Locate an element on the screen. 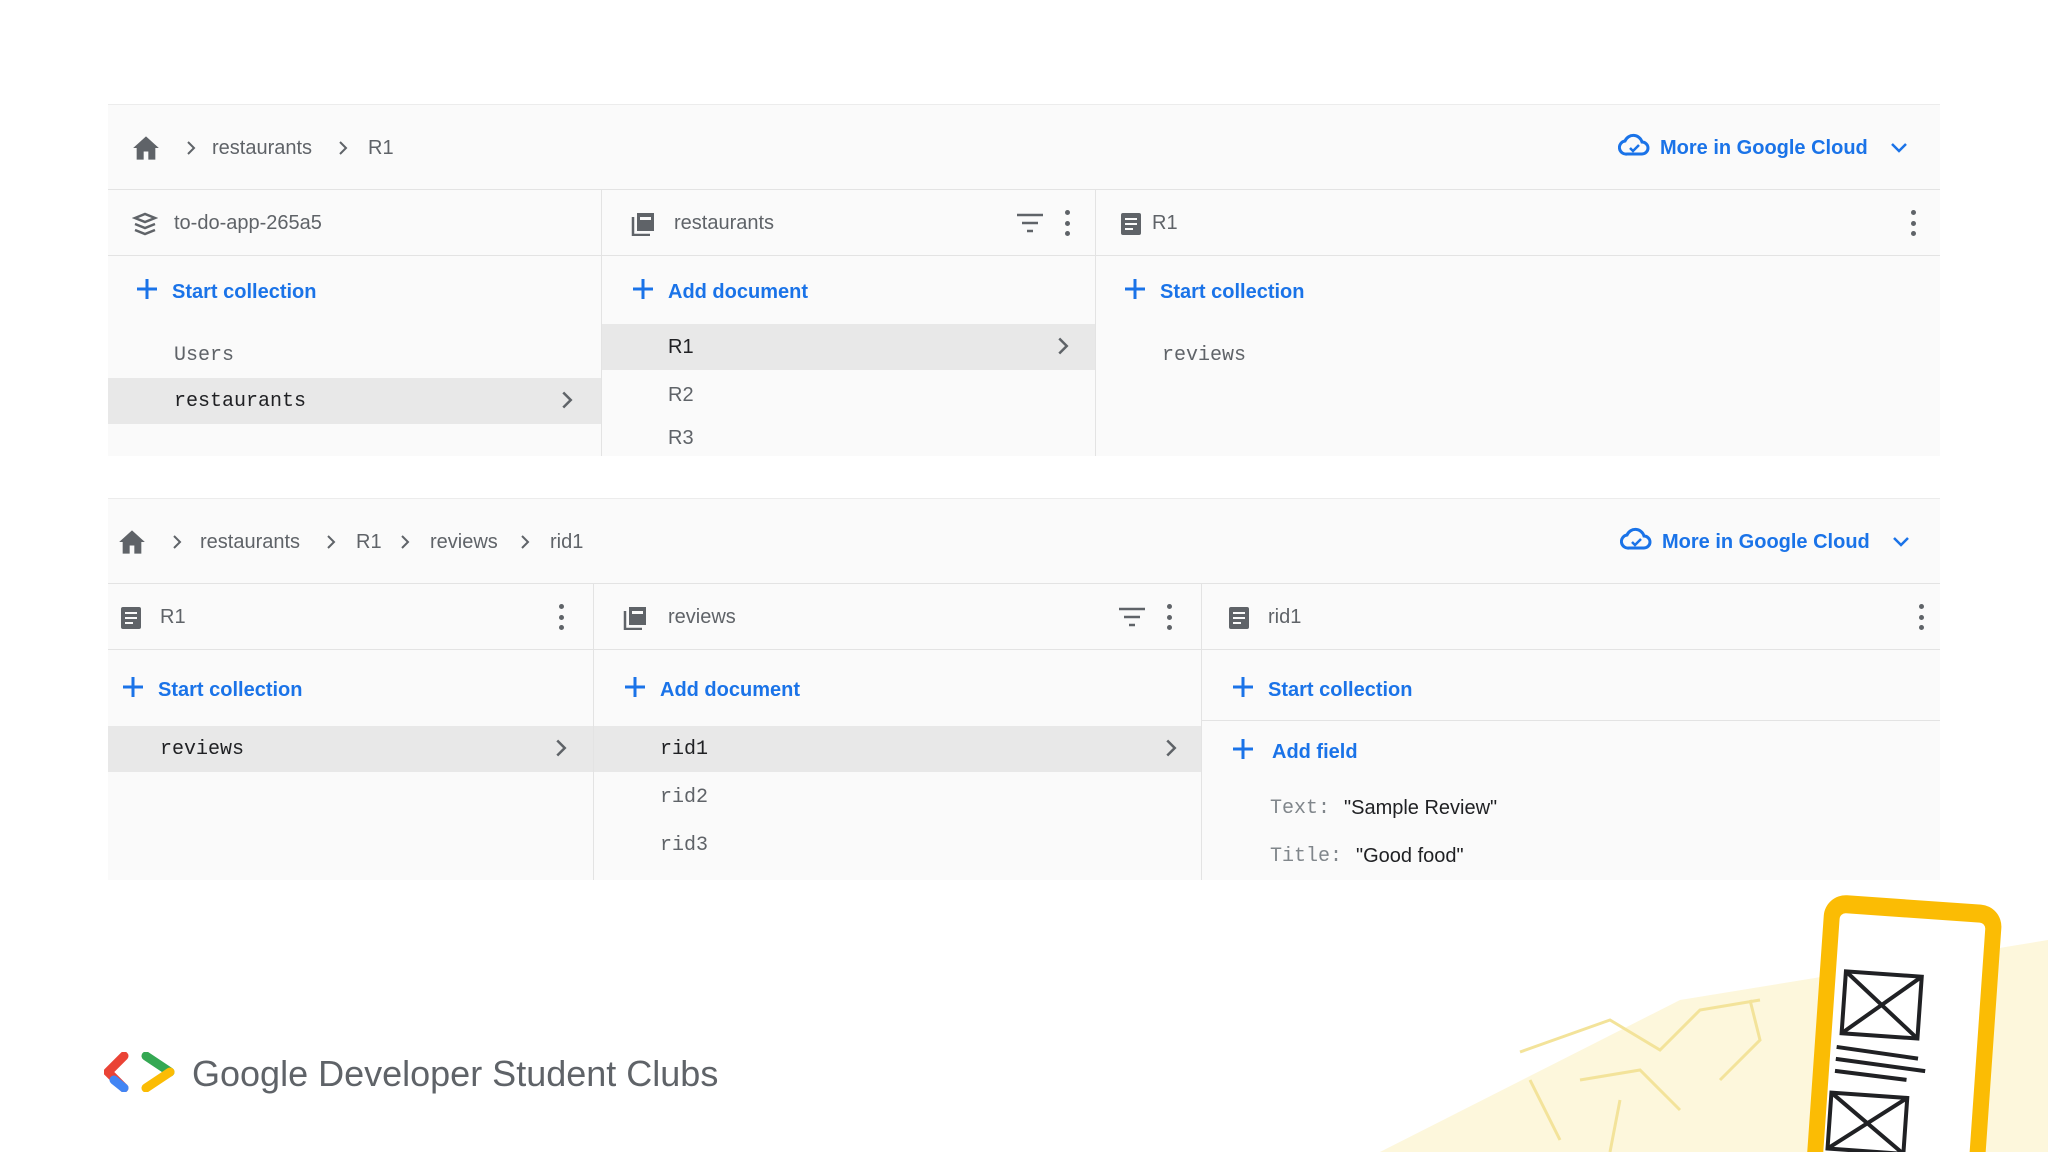 The height and width of the screenshot is (1152, 2048). cloud-icon is located at coordinates (1636, 542).